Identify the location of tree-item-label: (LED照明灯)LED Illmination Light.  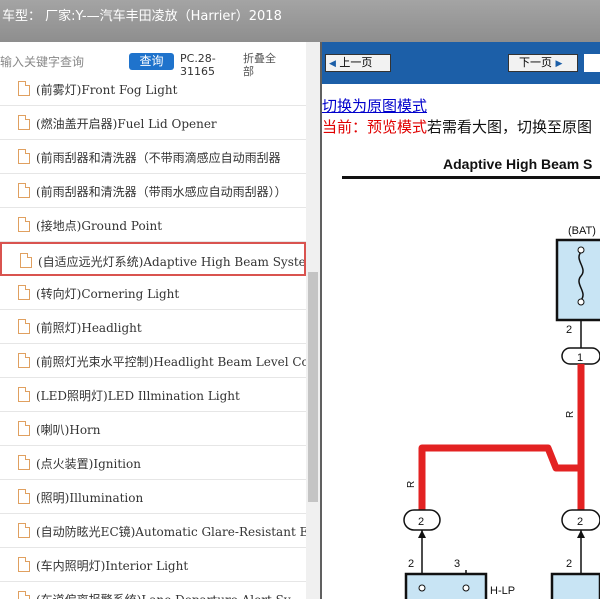
(138, 396).